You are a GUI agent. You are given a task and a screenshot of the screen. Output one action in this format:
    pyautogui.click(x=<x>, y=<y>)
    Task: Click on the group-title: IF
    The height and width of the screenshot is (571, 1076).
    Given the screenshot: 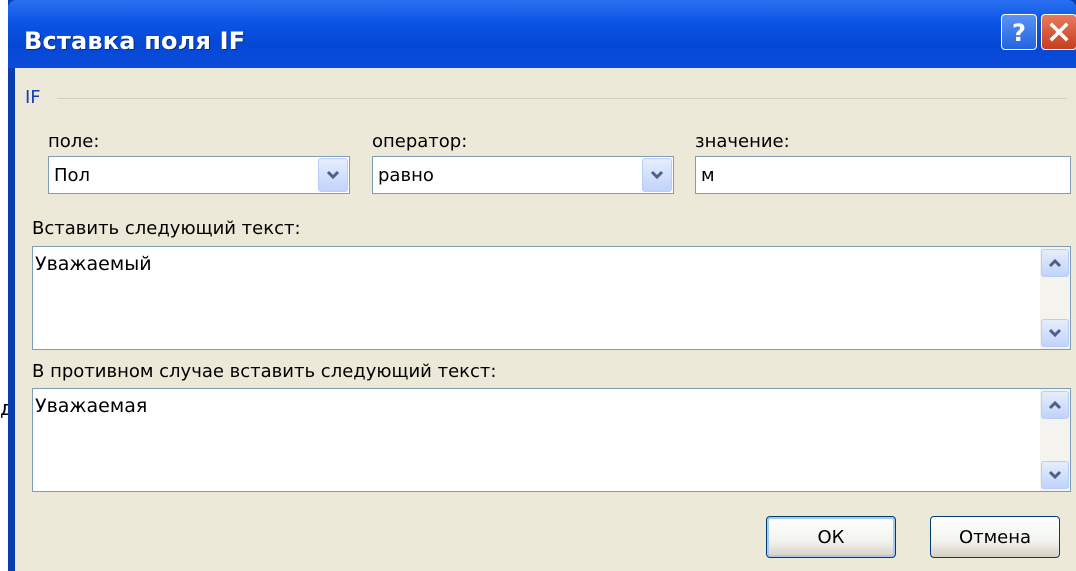 What is the action you would take?
    pyautogui.click(x=33, y=97)
    